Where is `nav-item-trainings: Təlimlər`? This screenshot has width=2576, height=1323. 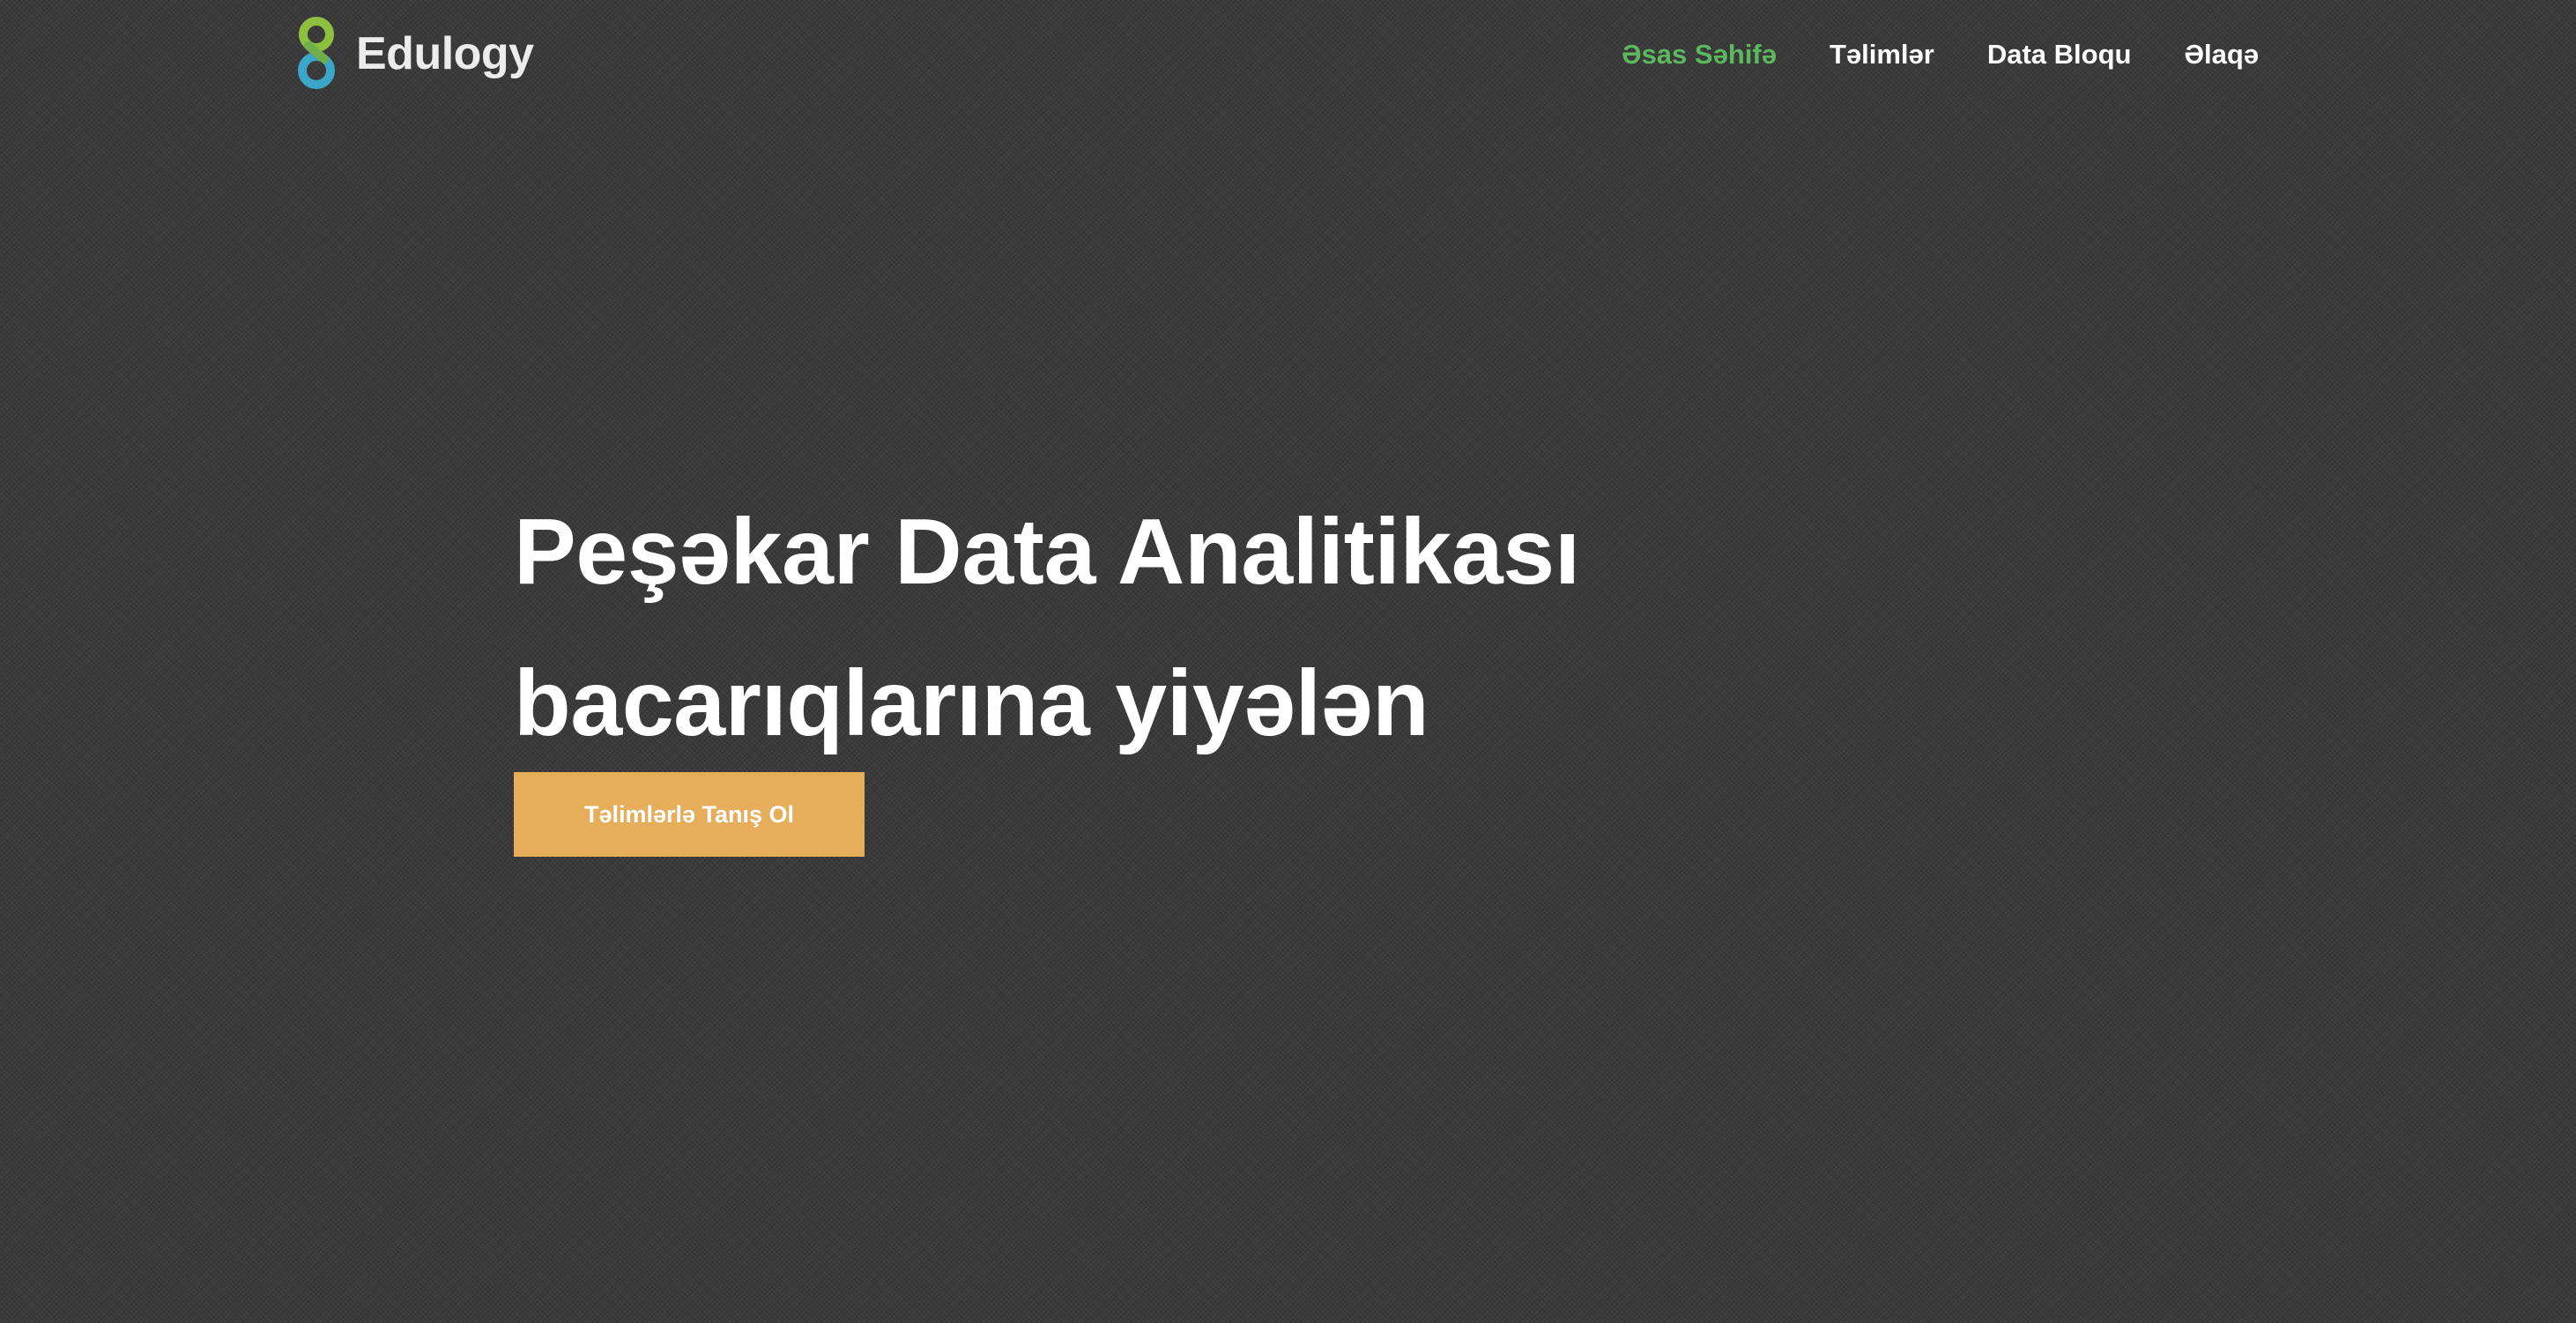
nav-item-trainings: Təlimlər is located at coordinates (1882, 55).